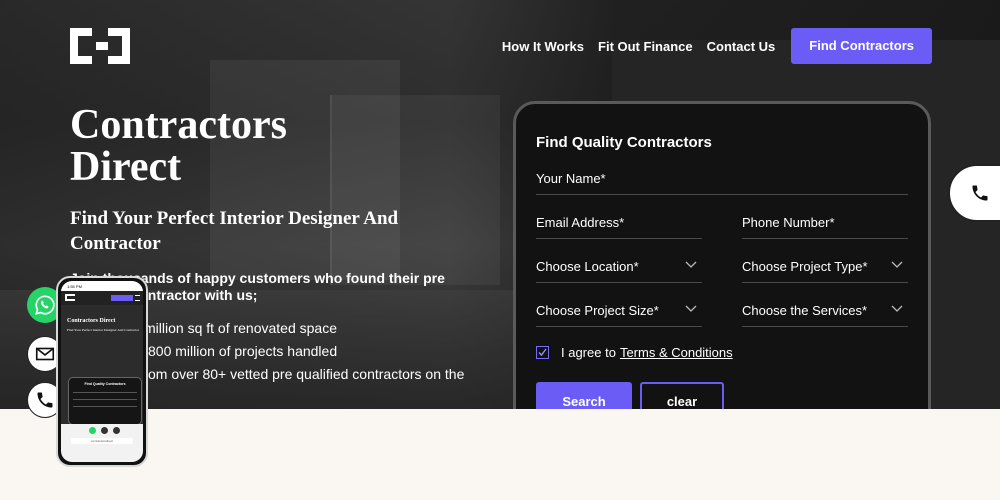 The image size is (1000, 500). I want to click on nav-link-contact-us: Contact Us, so click(741, 46).